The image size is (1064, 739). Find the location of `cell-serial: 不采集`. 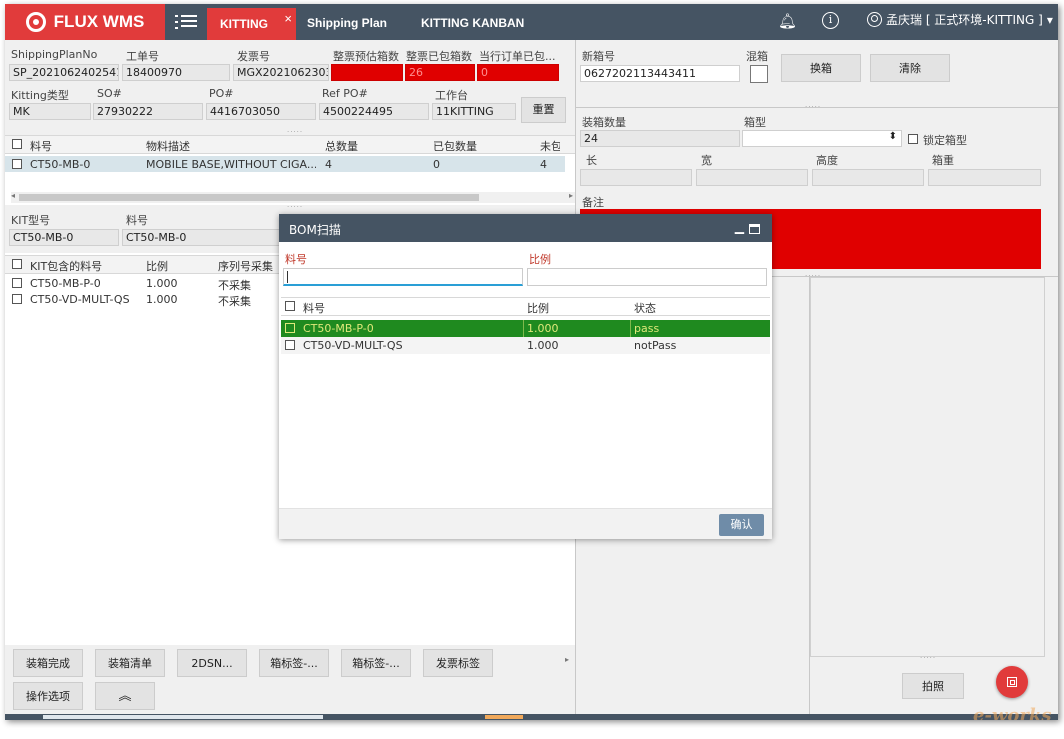

cell-serial: 不采集 is located at coordinates (234, 301).